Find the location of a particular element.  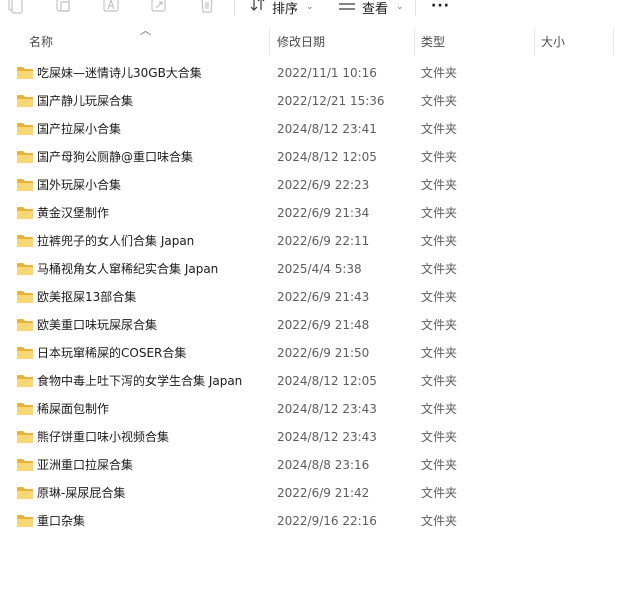

column-name: 名称 is located at coordinates (41, 42).